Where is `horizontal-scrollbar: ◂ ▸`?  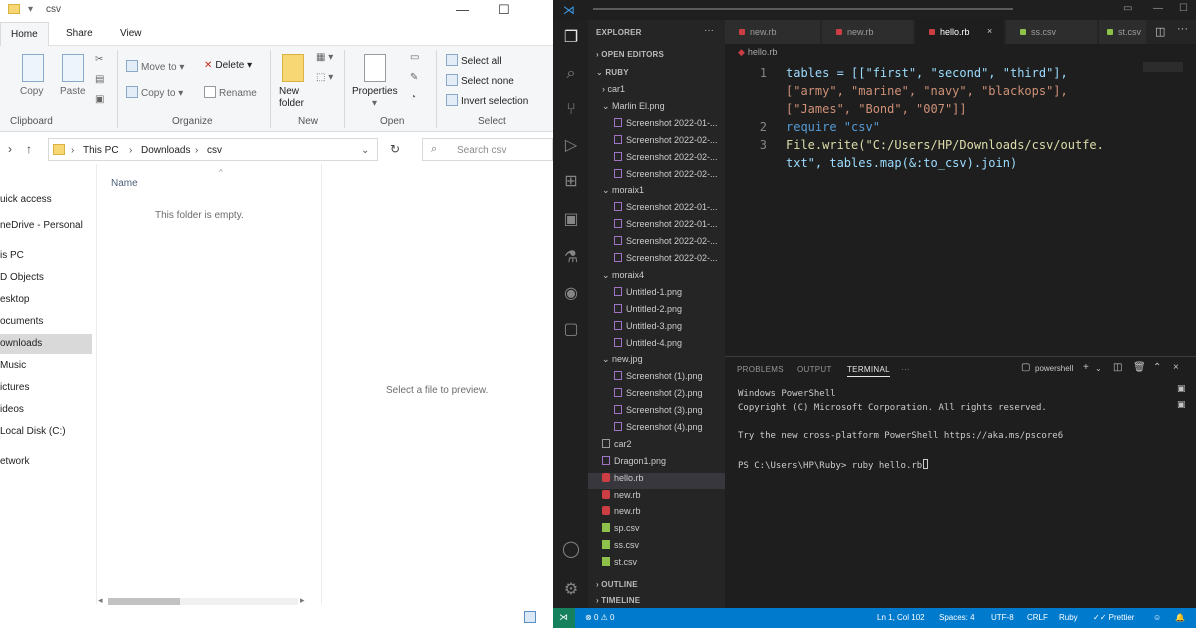
horizontal-scrollbar: ◂ ▸ is located at coordinates (203, 601).